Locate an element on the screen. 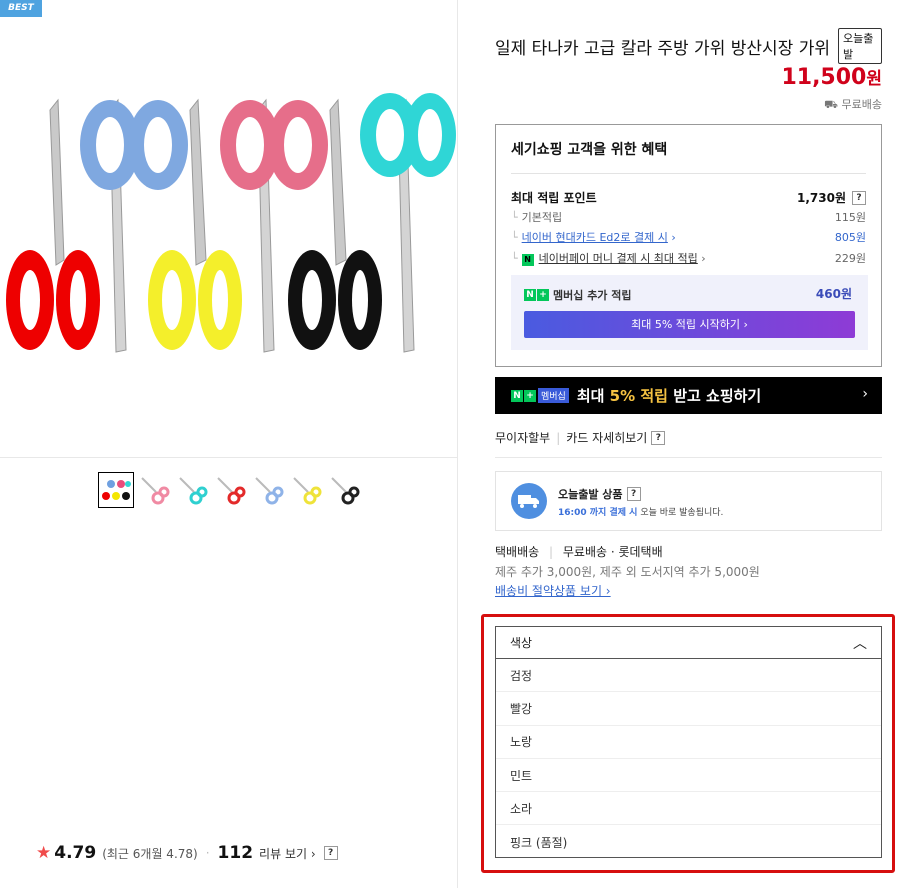 Image resolution: width=915 pixels, height=888 pixels. membership-label: 멤버십 추가 적립 is located at coordinates (592, 295).